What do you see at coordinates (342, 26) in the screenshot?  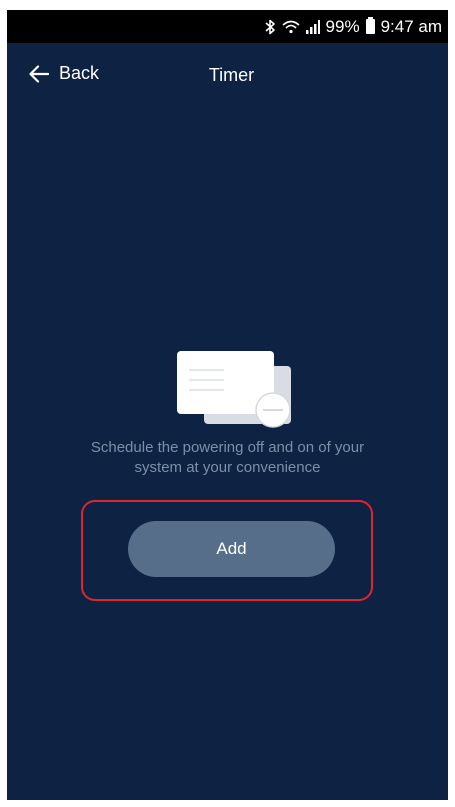 I see `battery-percent: 99%` at bounding box center [342, 26].